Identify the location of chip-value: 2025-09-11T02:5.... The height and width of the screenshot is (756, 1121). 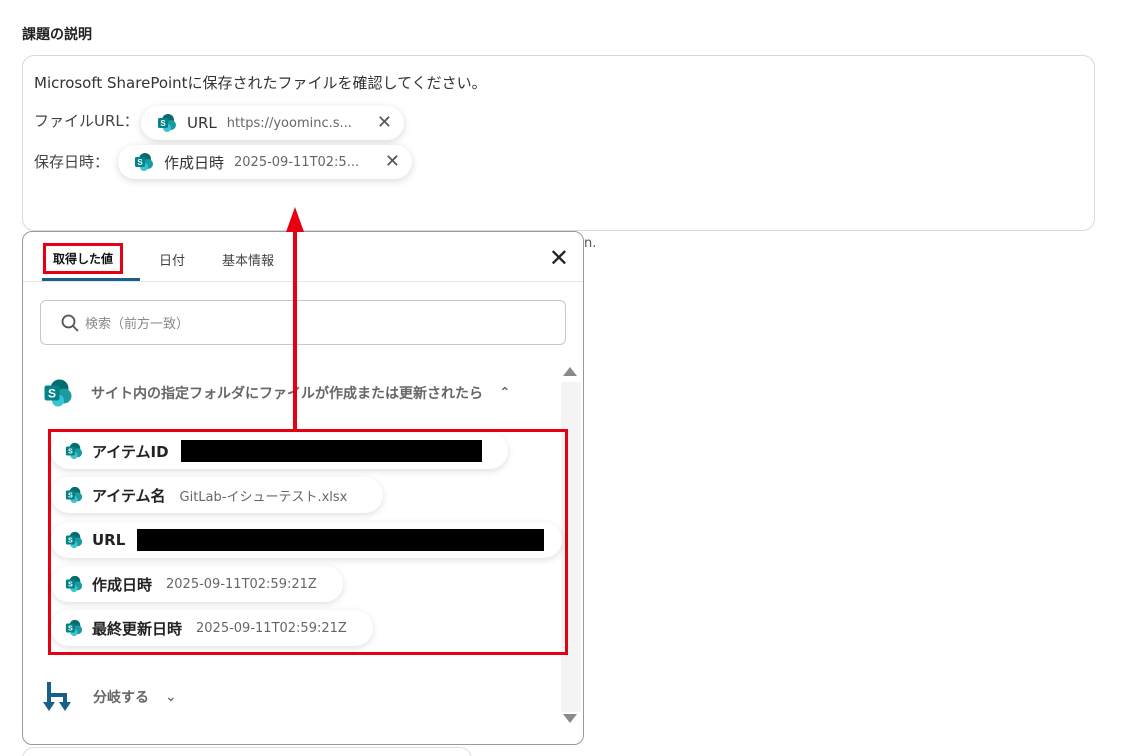
(297, 162).